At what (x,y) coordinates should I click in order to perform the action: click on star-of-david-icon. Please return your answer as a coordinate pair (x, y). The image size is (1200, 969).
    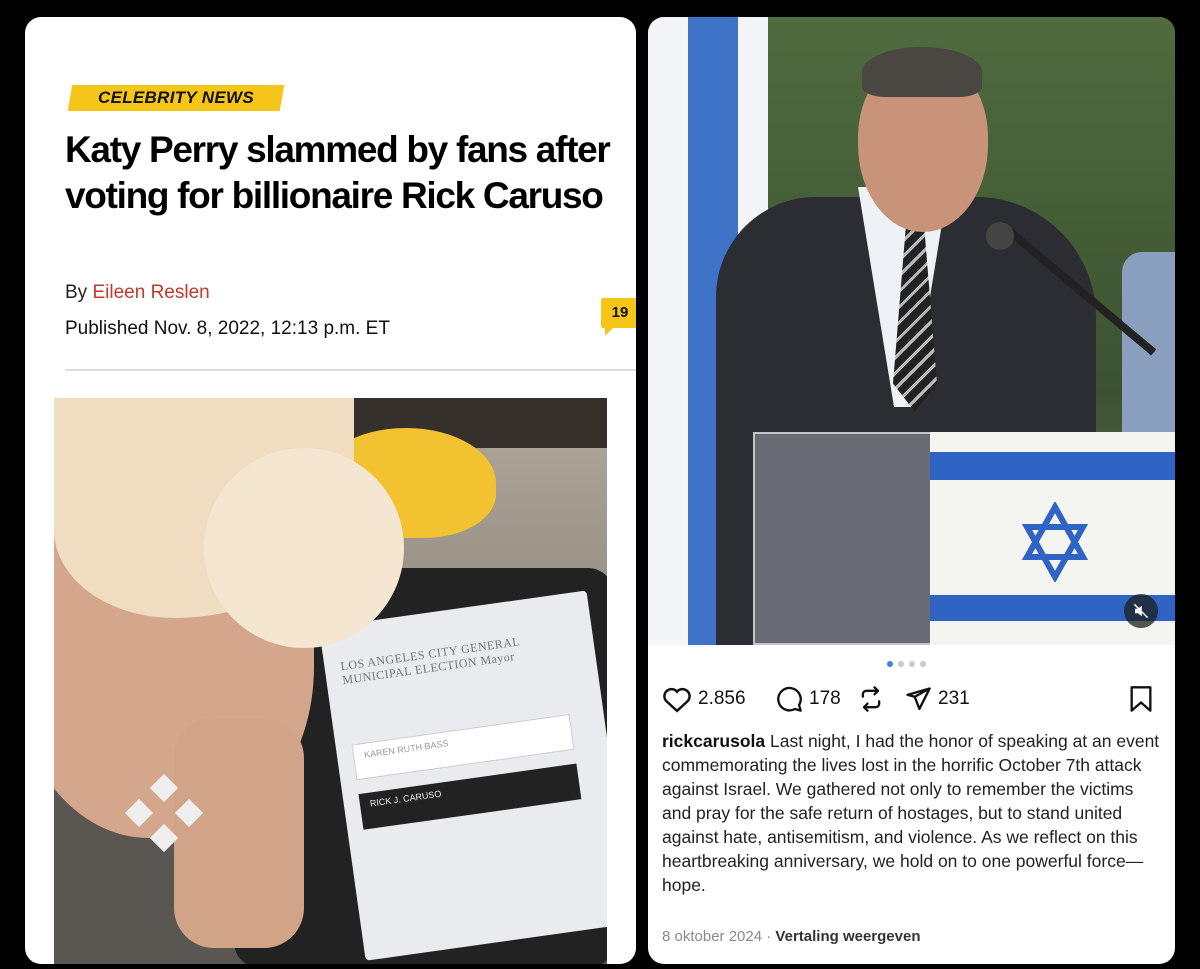
    Looking at the image, I should click on (1055, 542).